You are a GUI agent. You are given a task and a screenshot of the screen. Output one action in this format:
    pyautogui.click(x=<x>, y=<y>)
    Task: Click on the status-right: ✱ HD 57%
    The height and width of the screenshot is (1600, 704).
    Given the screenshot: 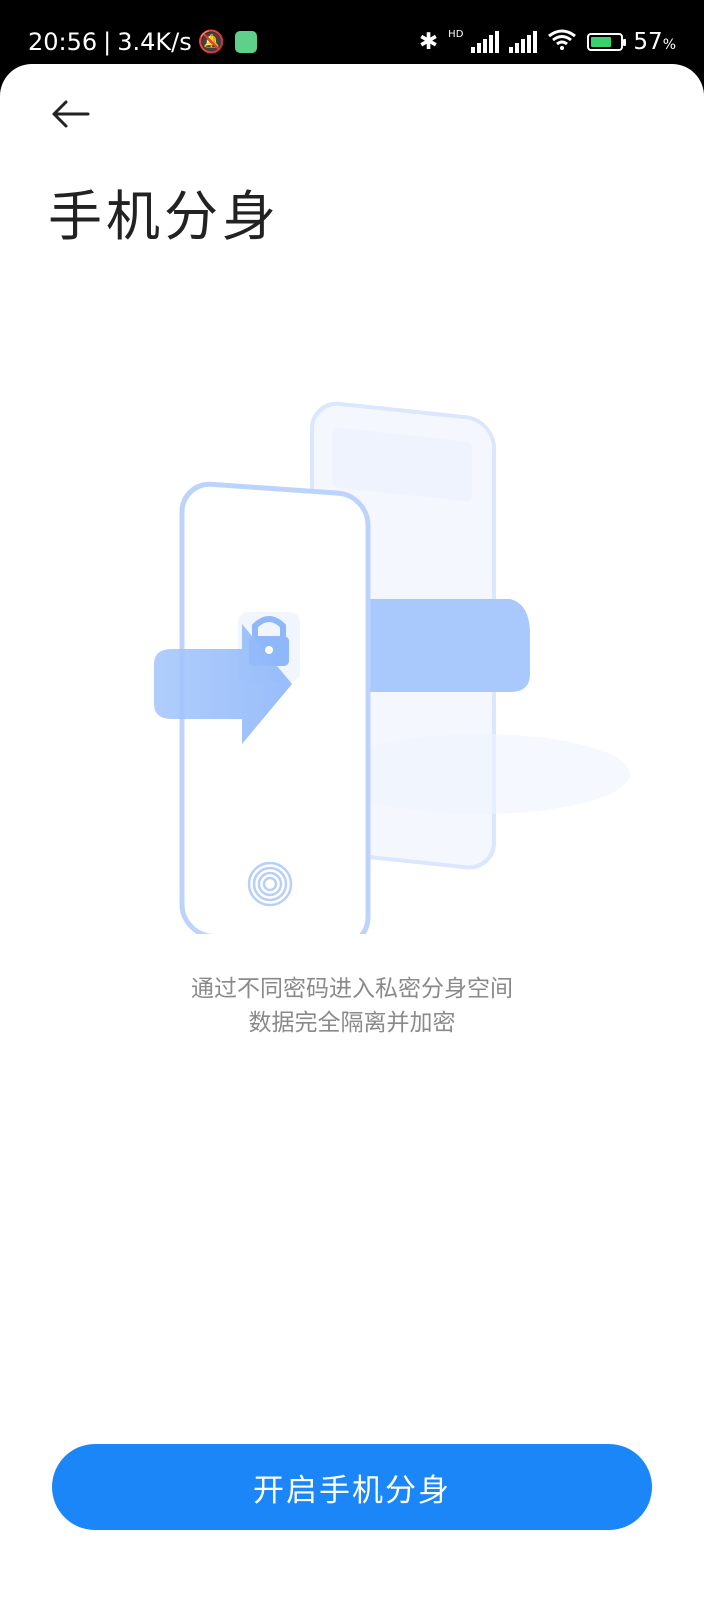 What is the action you would take?
    pyautogui.click(x=547, y=42)
    